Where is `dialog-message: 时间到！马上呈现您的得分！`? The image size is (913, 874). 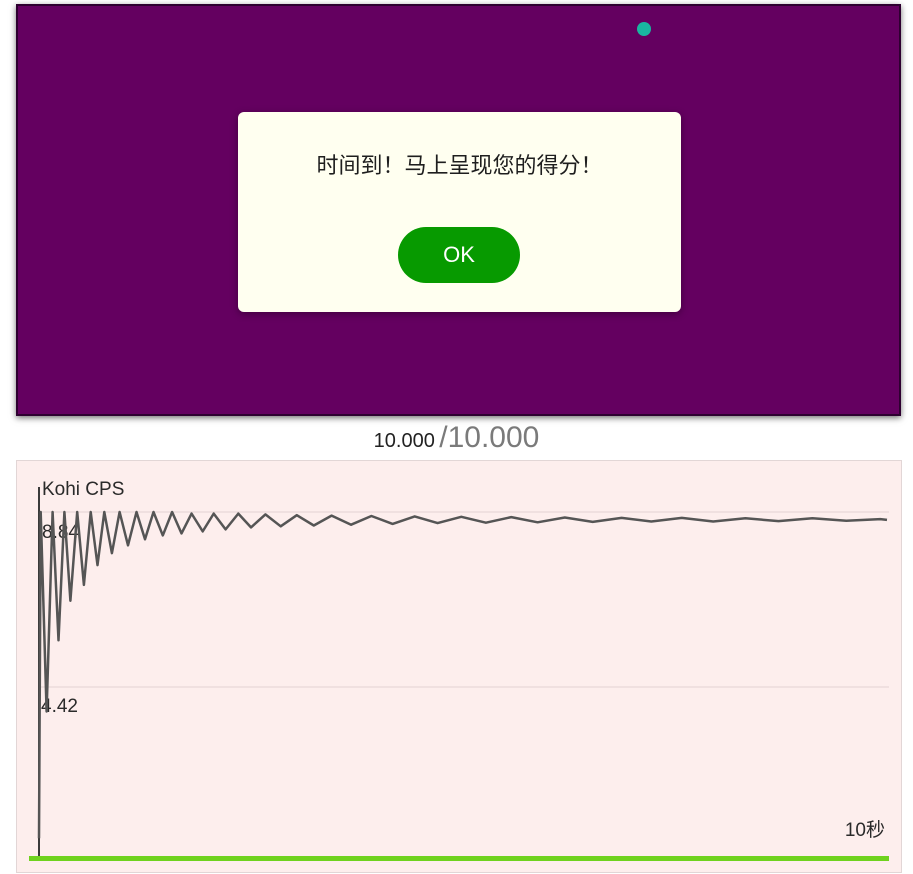
dialog-message: 时间到！马上呈现您的得分！ is located at coordinates (459, 166).